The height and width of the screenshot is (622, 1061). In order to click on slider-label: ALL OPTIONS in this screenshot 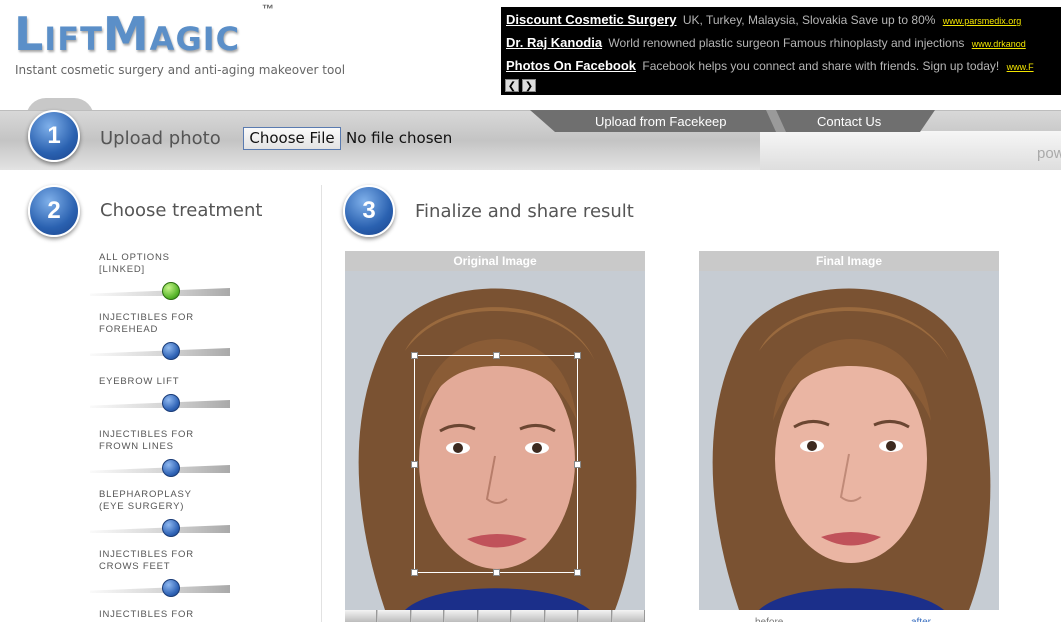, I will do `click(134, 257)`.